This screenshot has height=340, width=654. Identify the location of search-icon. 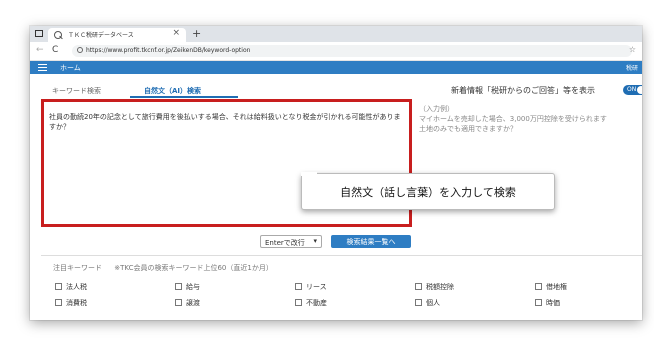
(58, 35).